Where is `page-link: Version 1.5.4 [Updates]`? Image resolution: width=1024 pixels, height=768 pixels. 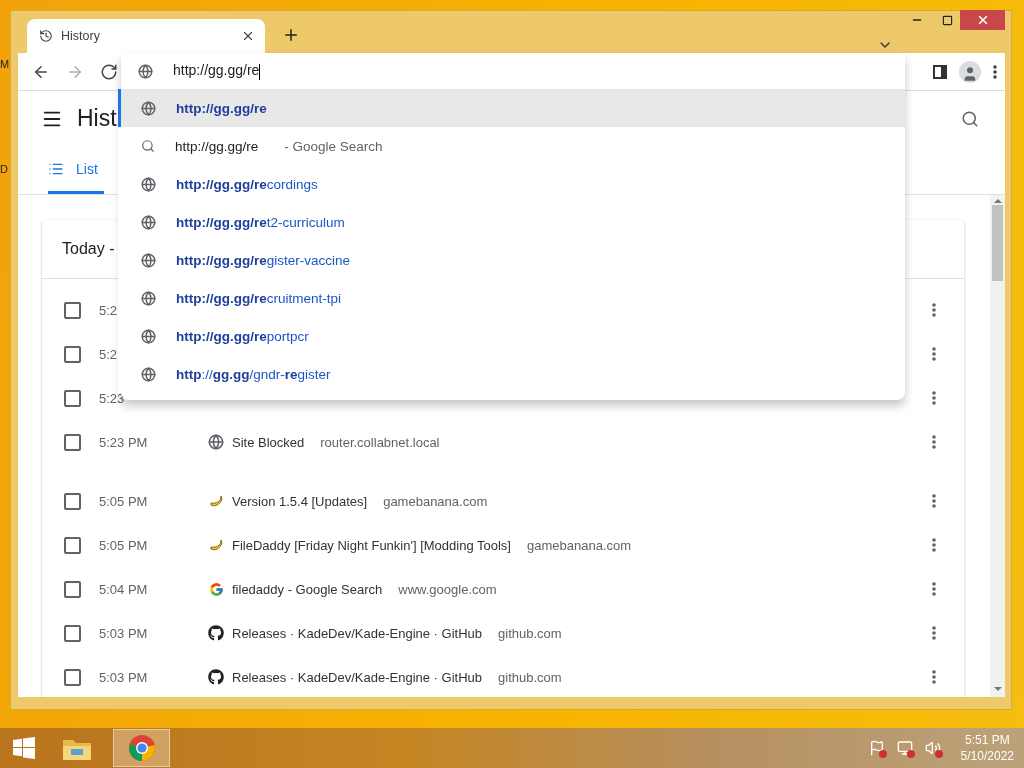
page-link: Version 1.5.4 [Updates] is located at coordinates (300, 501).